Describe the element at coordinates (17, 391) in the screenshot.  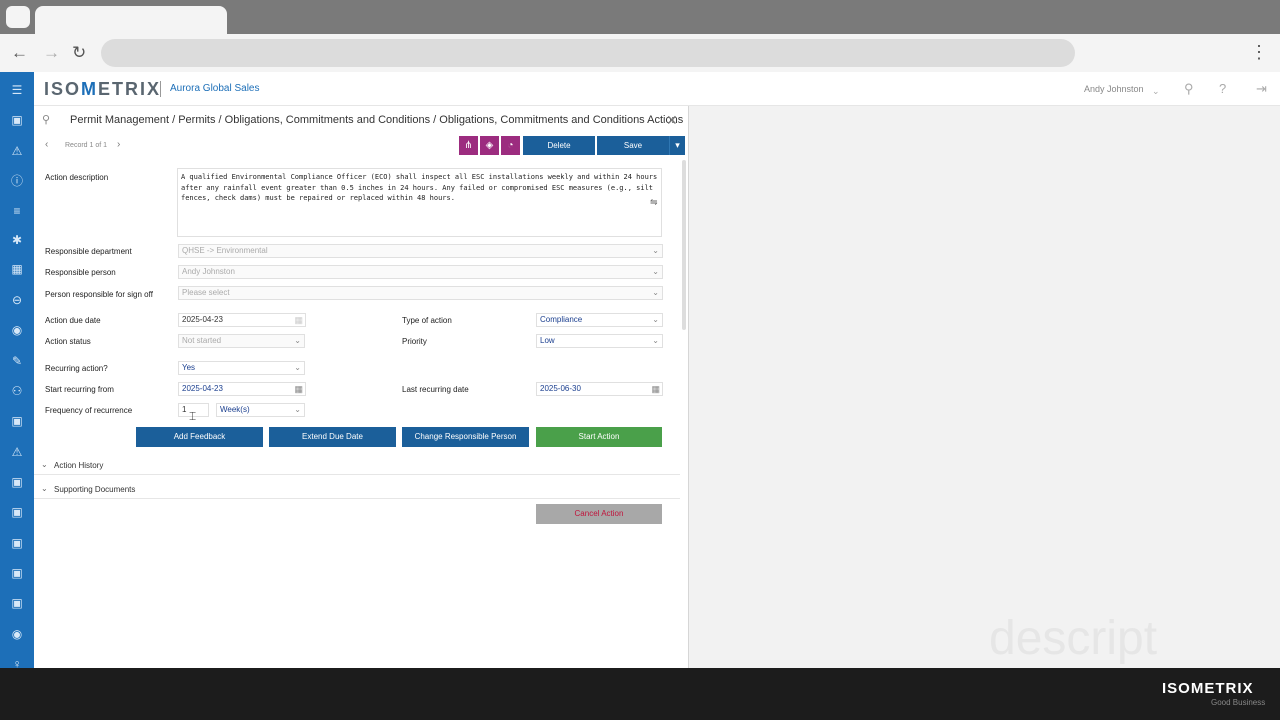
I see `people-icon: ⚇` at that location.